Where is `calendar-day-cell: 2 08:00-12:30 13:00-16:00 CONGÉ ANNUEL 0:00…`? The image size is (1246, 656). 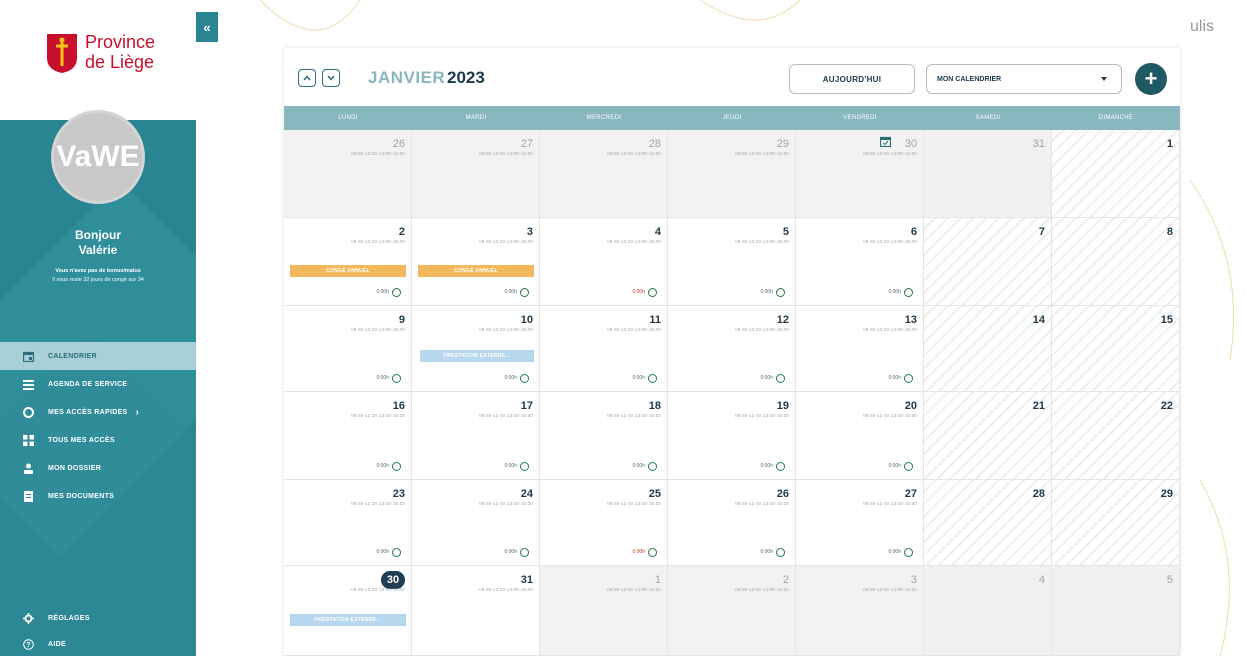
calendar-day-cell: 2 08:00-12:30 13:00-16:00 CONGÉ ANNUEL 0:00… is located at coordinates (348, 262).